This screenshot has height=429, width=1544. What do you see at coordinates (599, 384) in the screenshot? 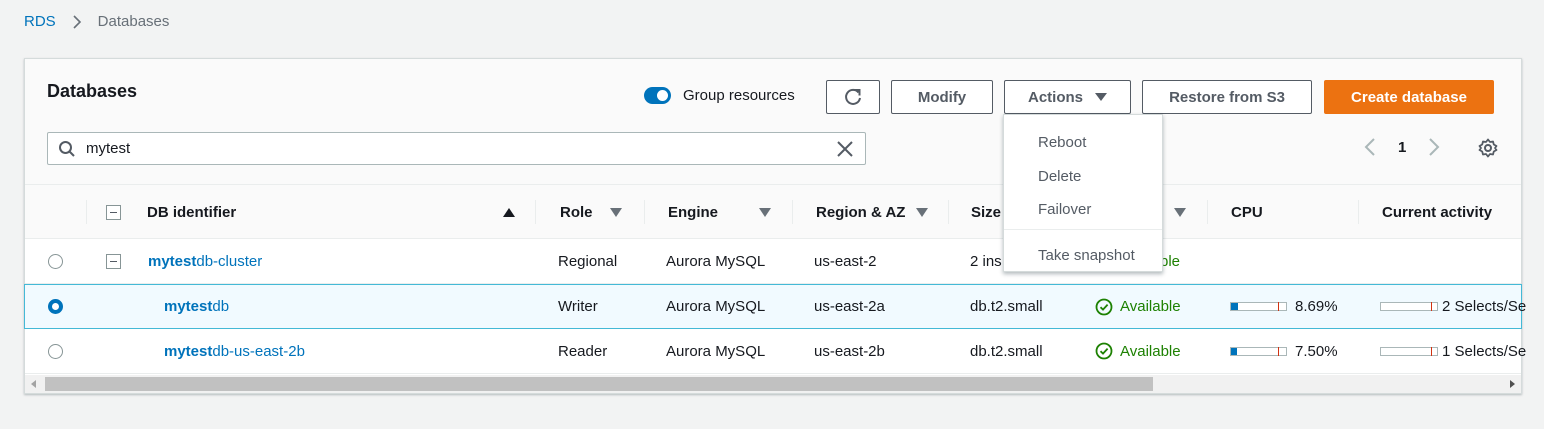
I see `scrollbar-thumb` at bounding box center [599, 384].